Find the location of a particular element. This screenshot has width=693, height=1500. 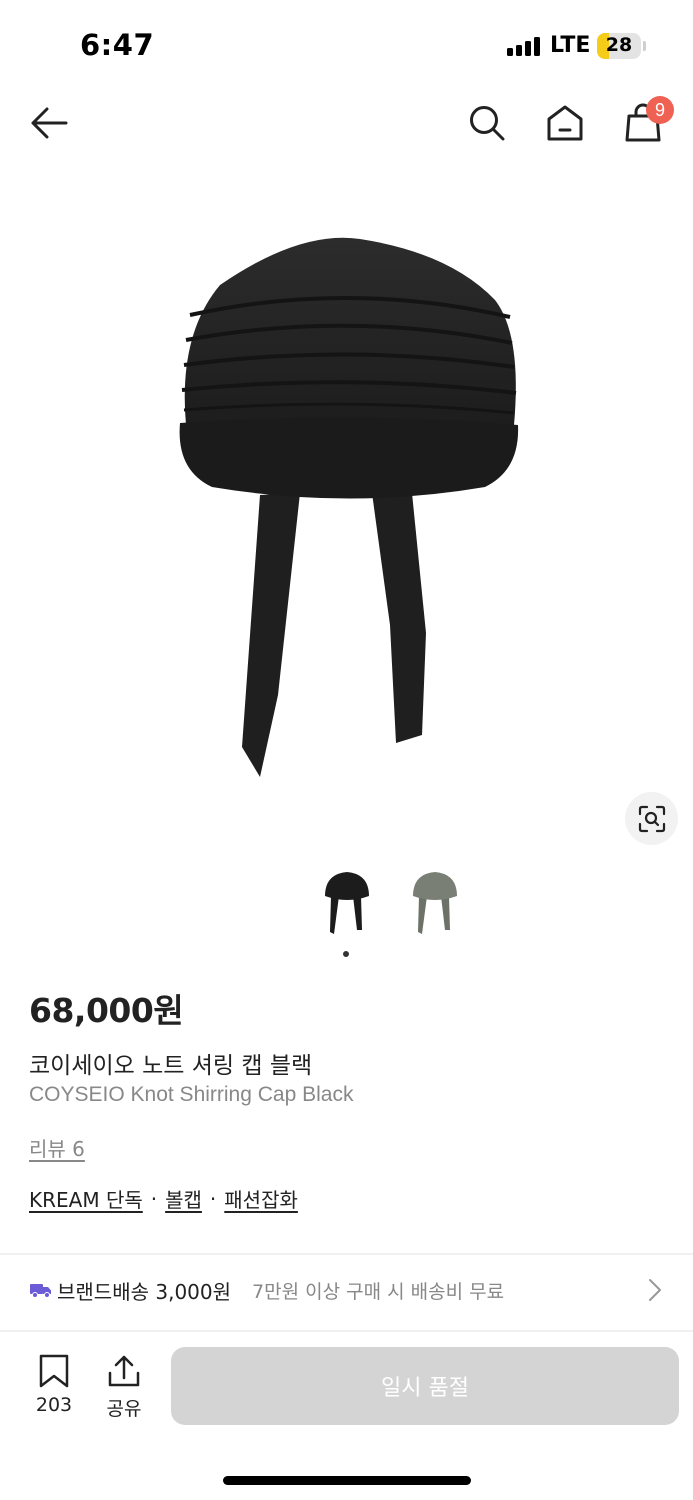

status-bar: 6:47 LTE 28 is located at coordinates (346, 44).